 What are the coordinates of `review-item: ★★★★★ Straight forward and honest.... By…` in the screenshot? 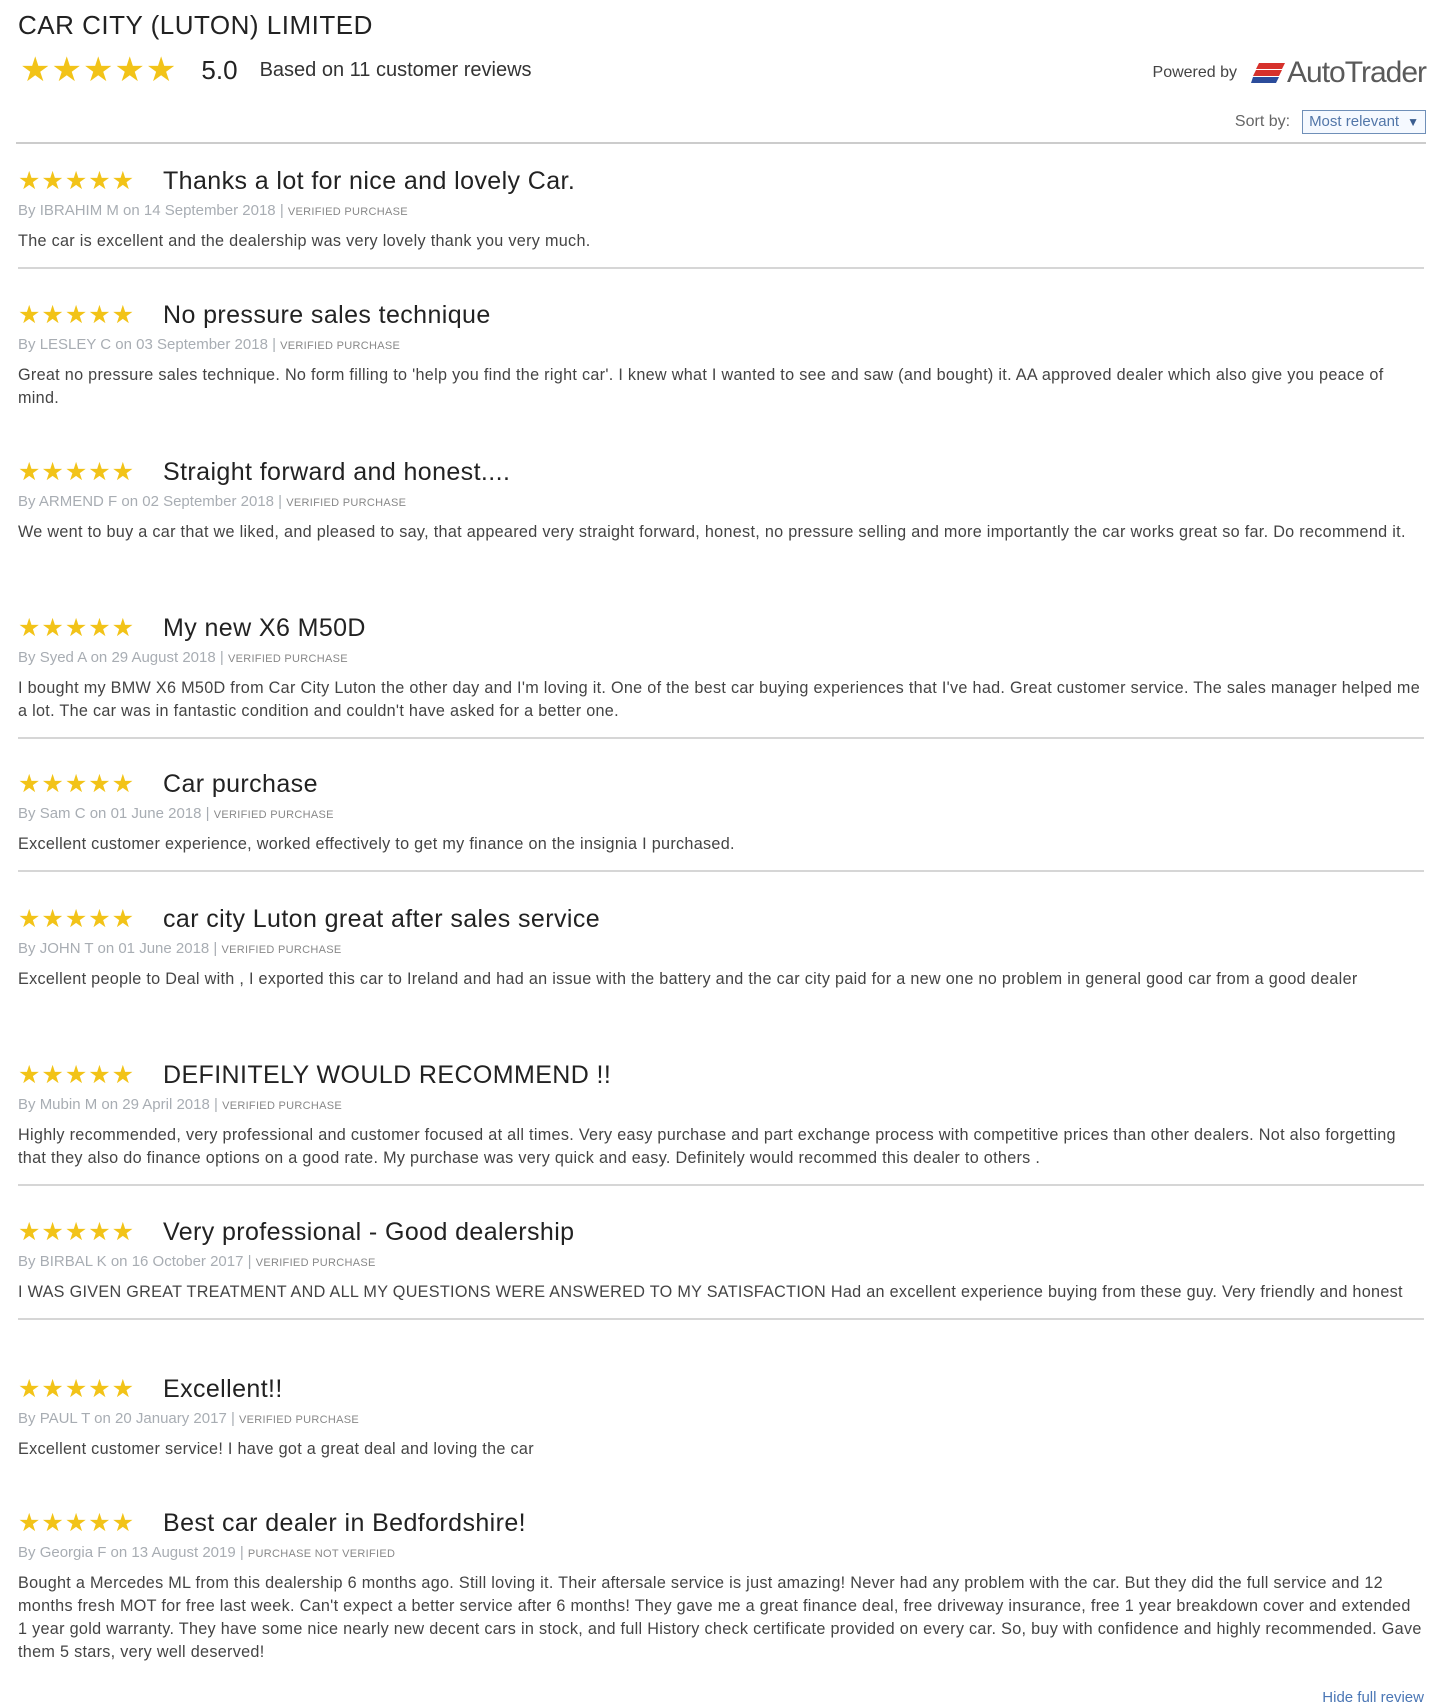 It's located at (721, 499).